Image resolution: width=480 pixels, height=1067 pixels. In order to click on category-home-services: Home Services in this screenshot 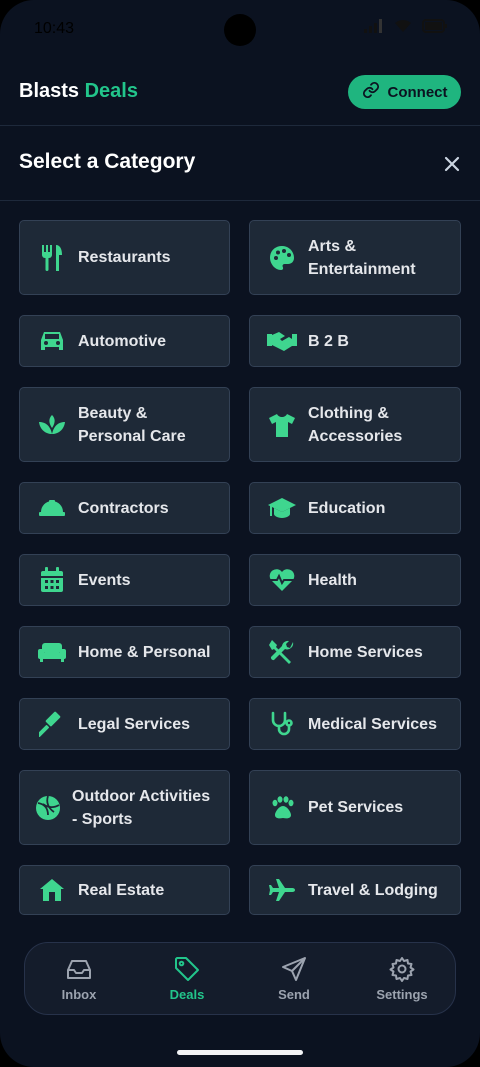, I will do `click(355, 652)`.